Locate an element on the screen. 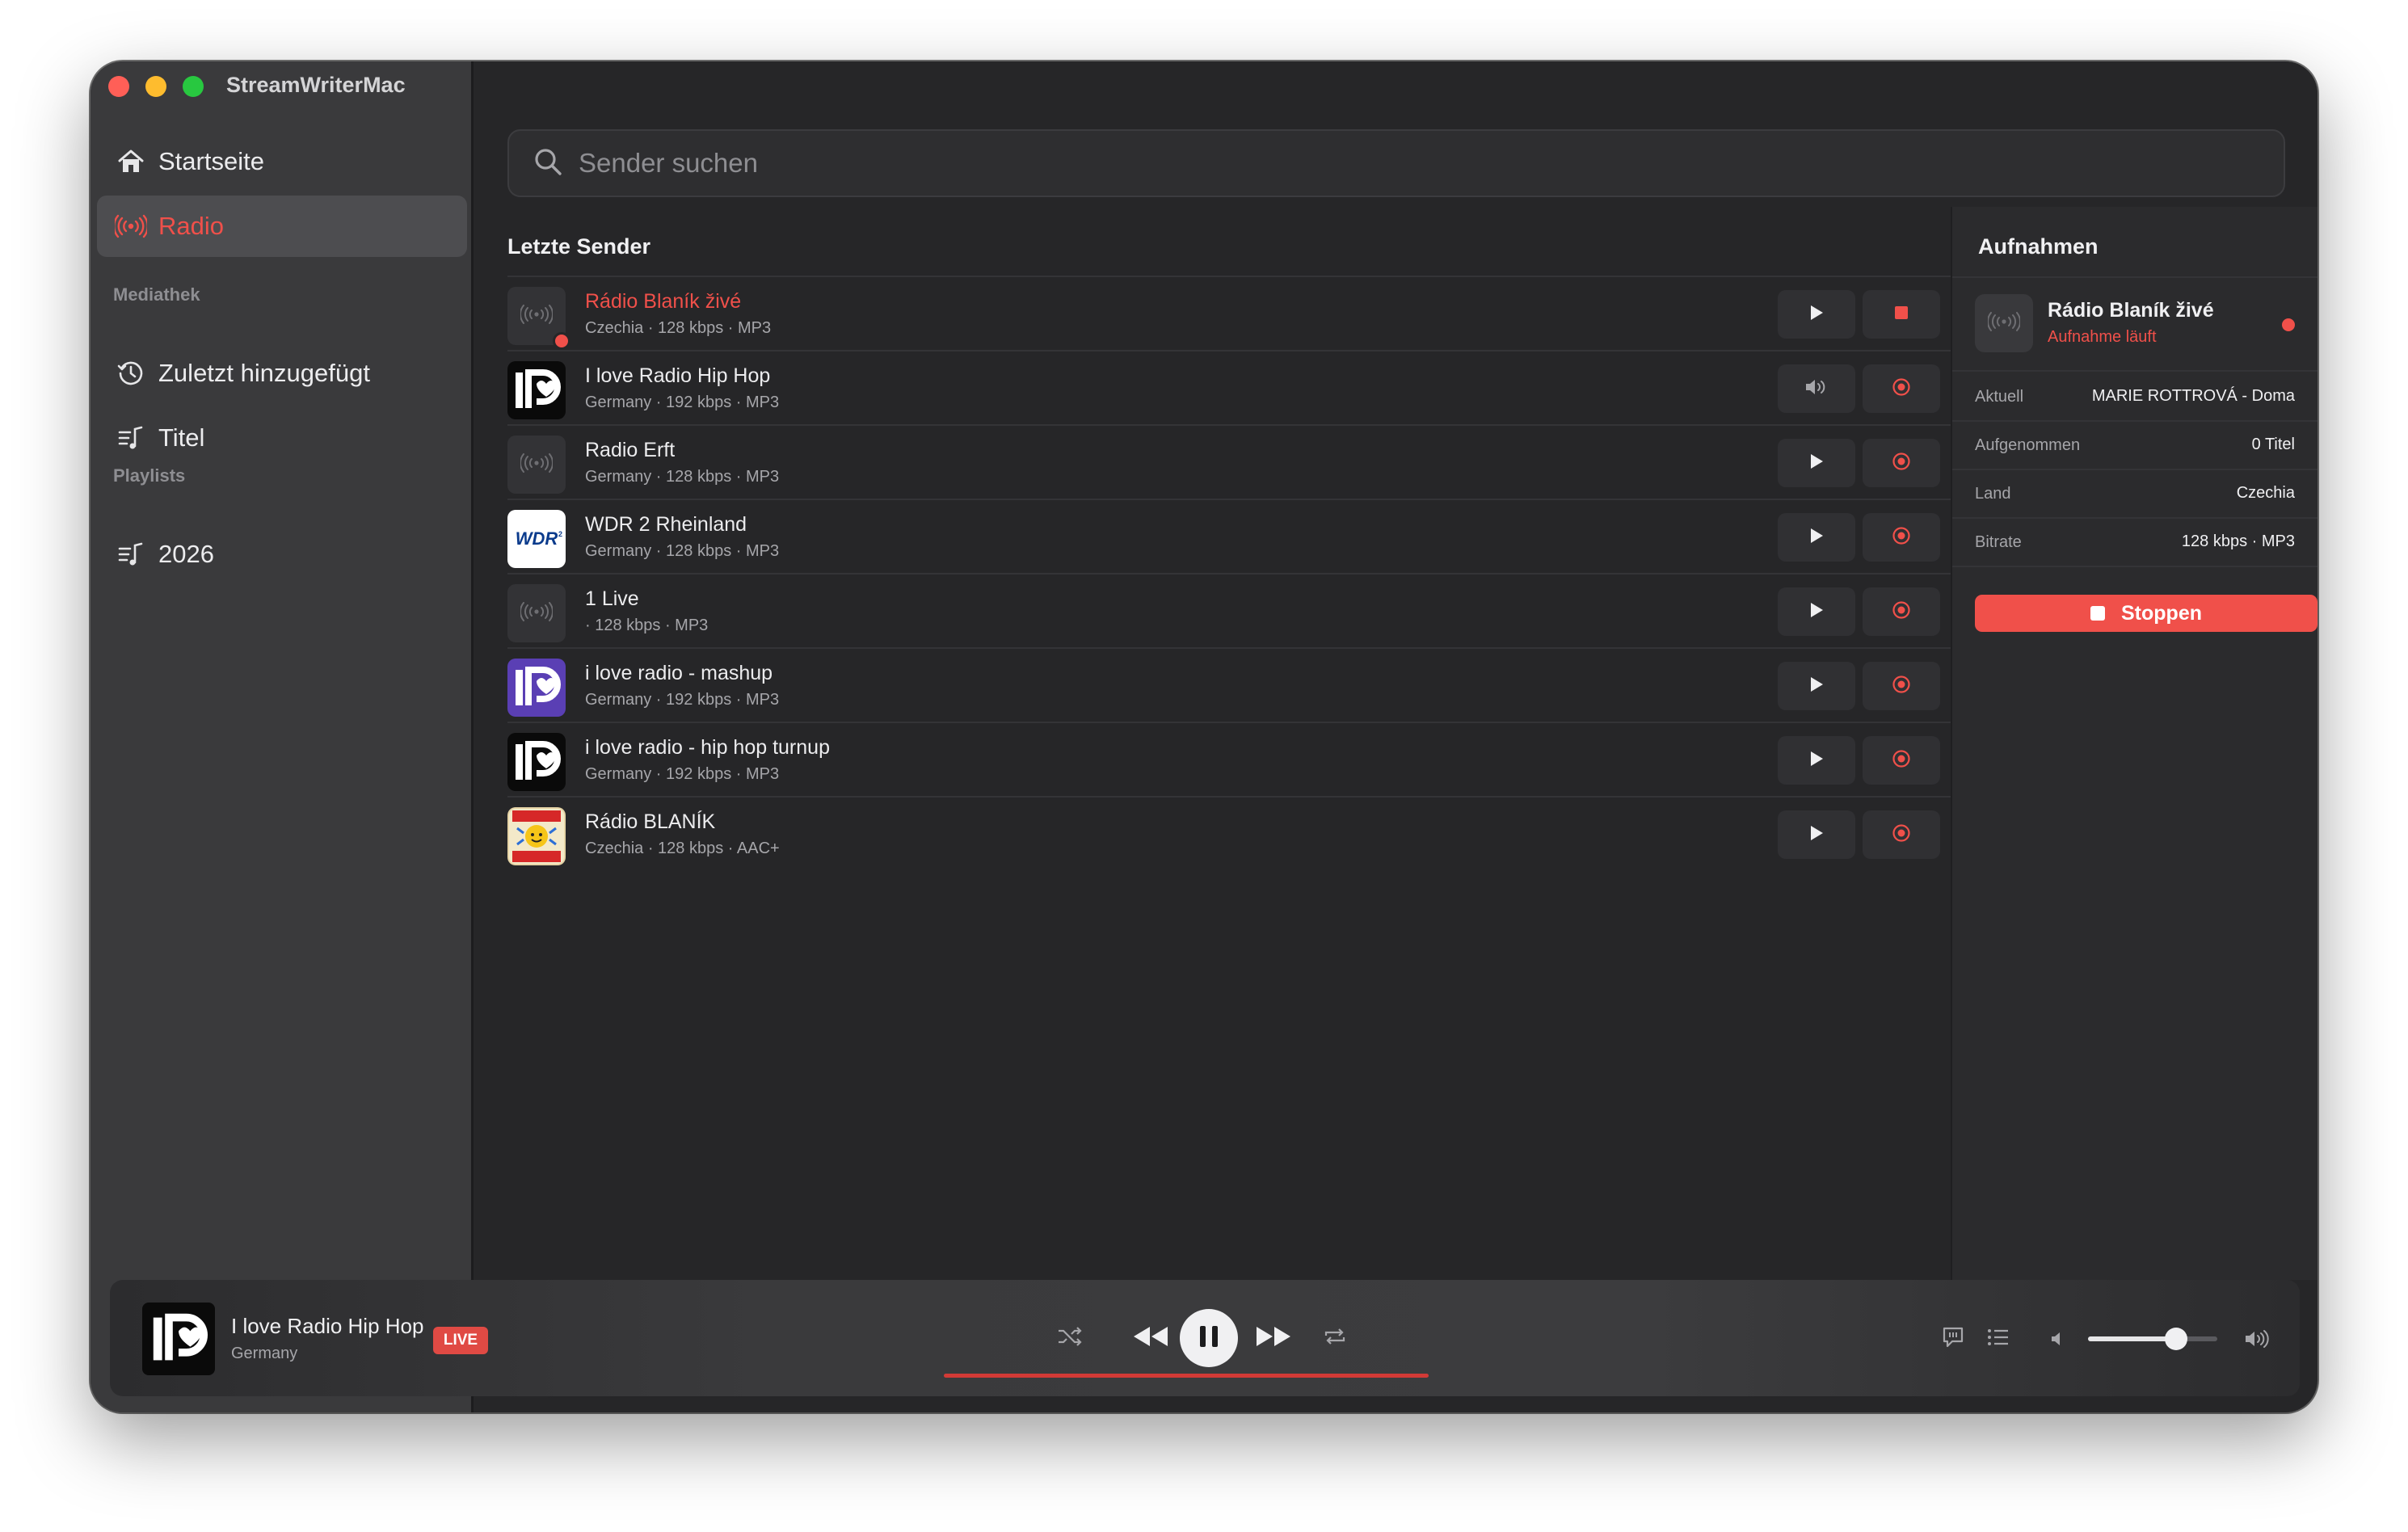 This screenshot has width=2408, height=1532. queue-button is located at coordinates (1998, 1339).